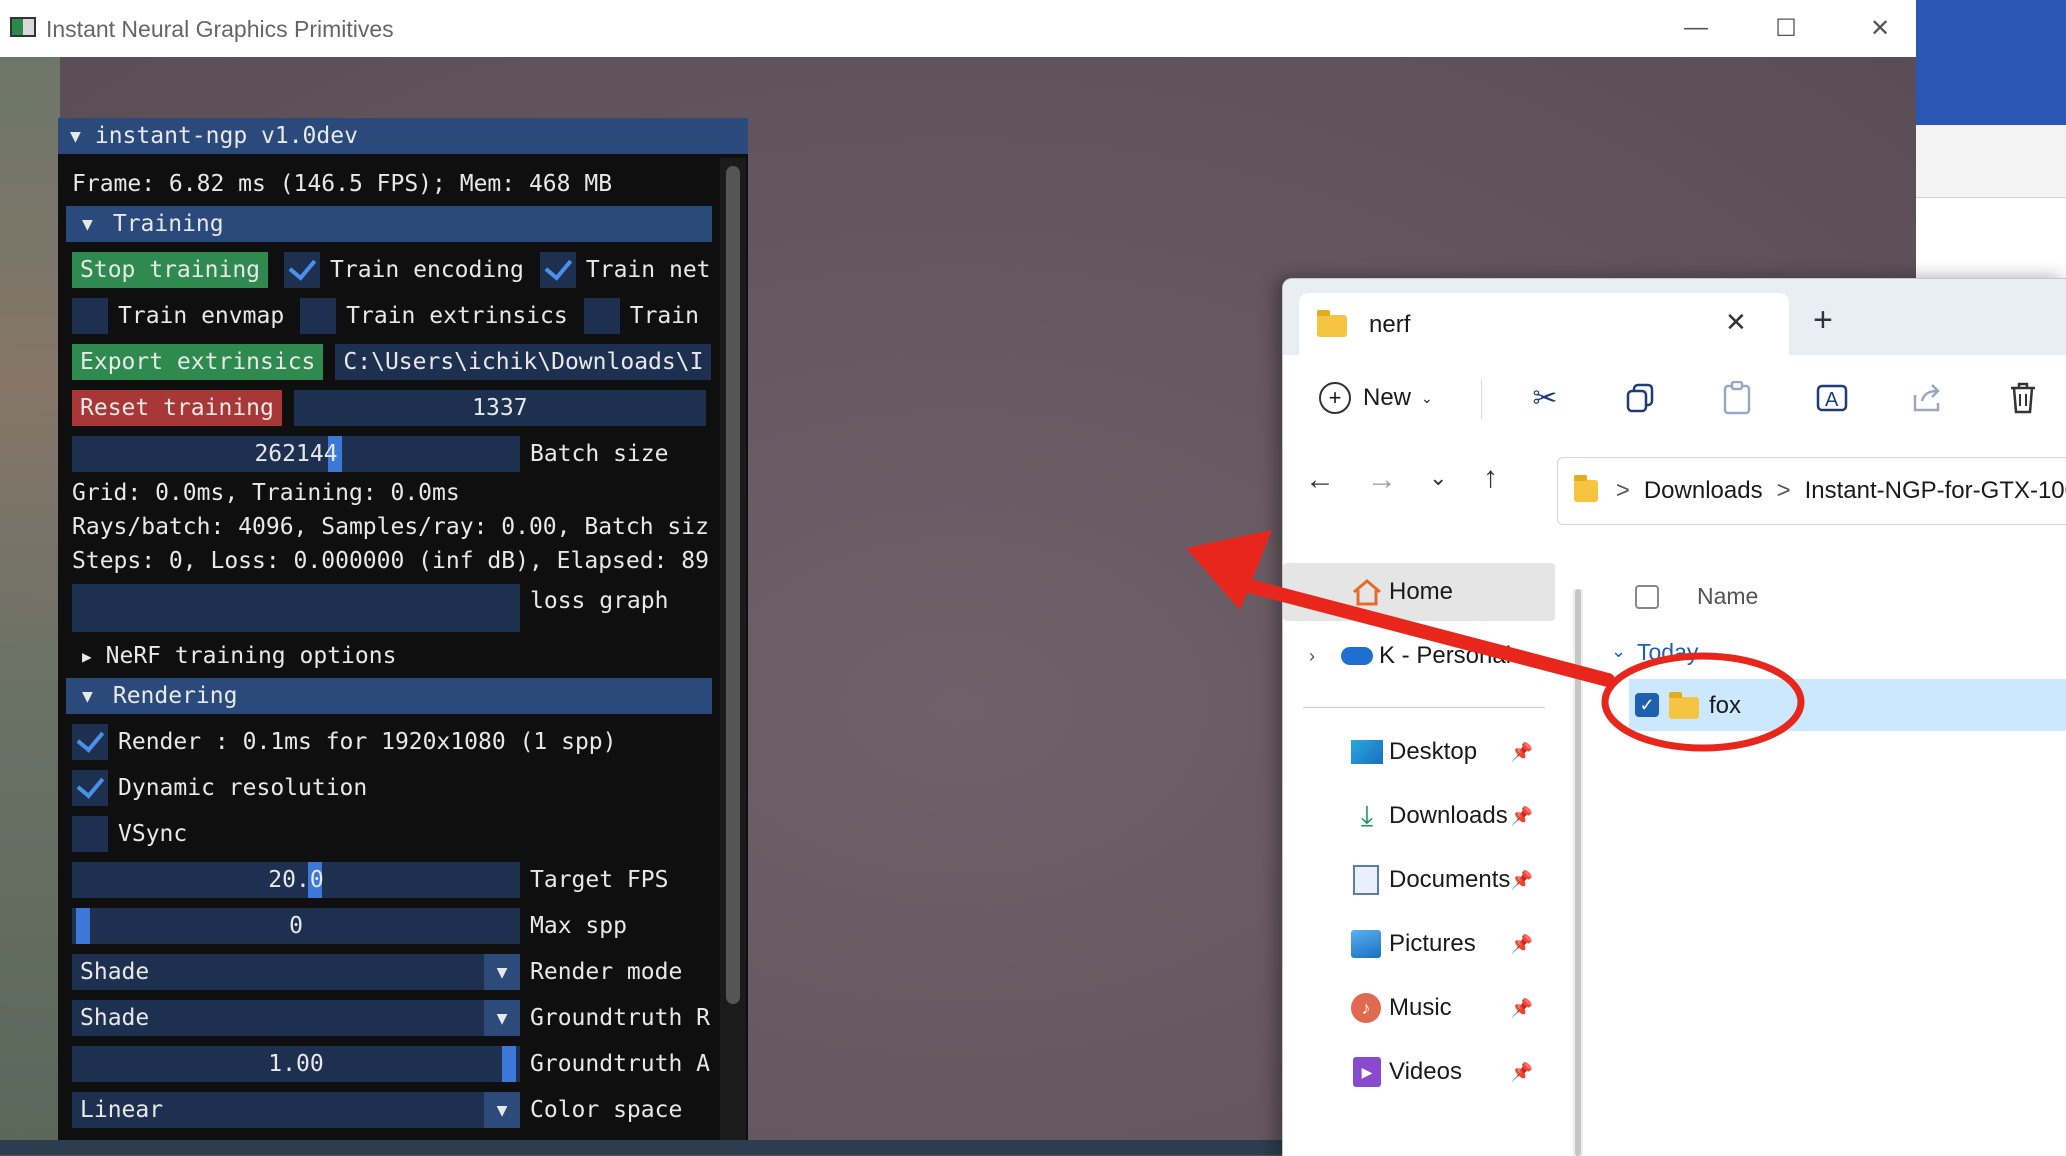  I want to click on taskbar-strip, so click(650, 1147).